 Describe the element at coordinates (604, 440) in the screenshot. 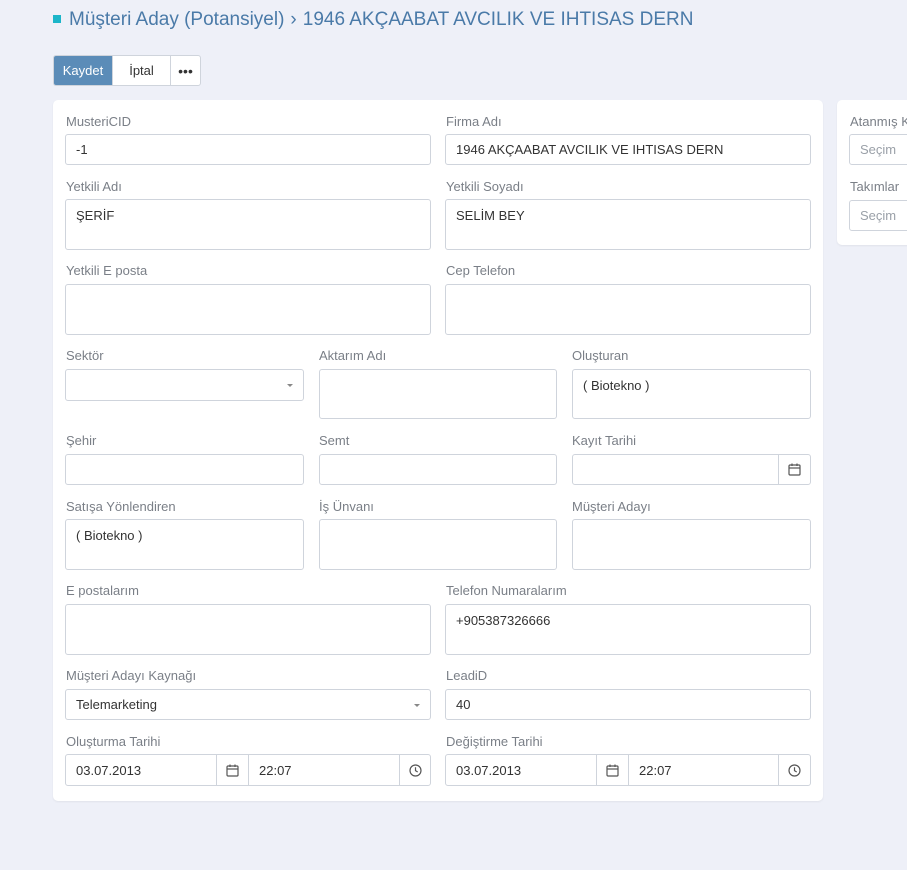

I see `kayit-tarihi-label: Kayıt Tarihi` at that location.